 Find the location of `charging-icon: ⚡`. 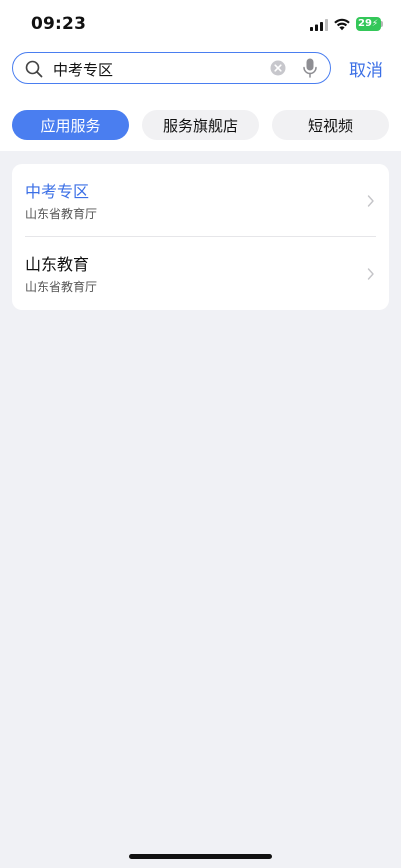

charging-icon: ⚡ is located at coordinates (375, 24).